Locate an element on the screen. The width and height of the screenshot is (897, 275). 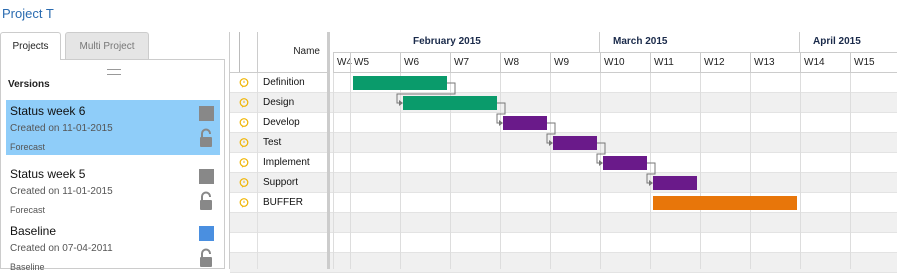
name-column-header: Name is located at coordinates (280, 52).